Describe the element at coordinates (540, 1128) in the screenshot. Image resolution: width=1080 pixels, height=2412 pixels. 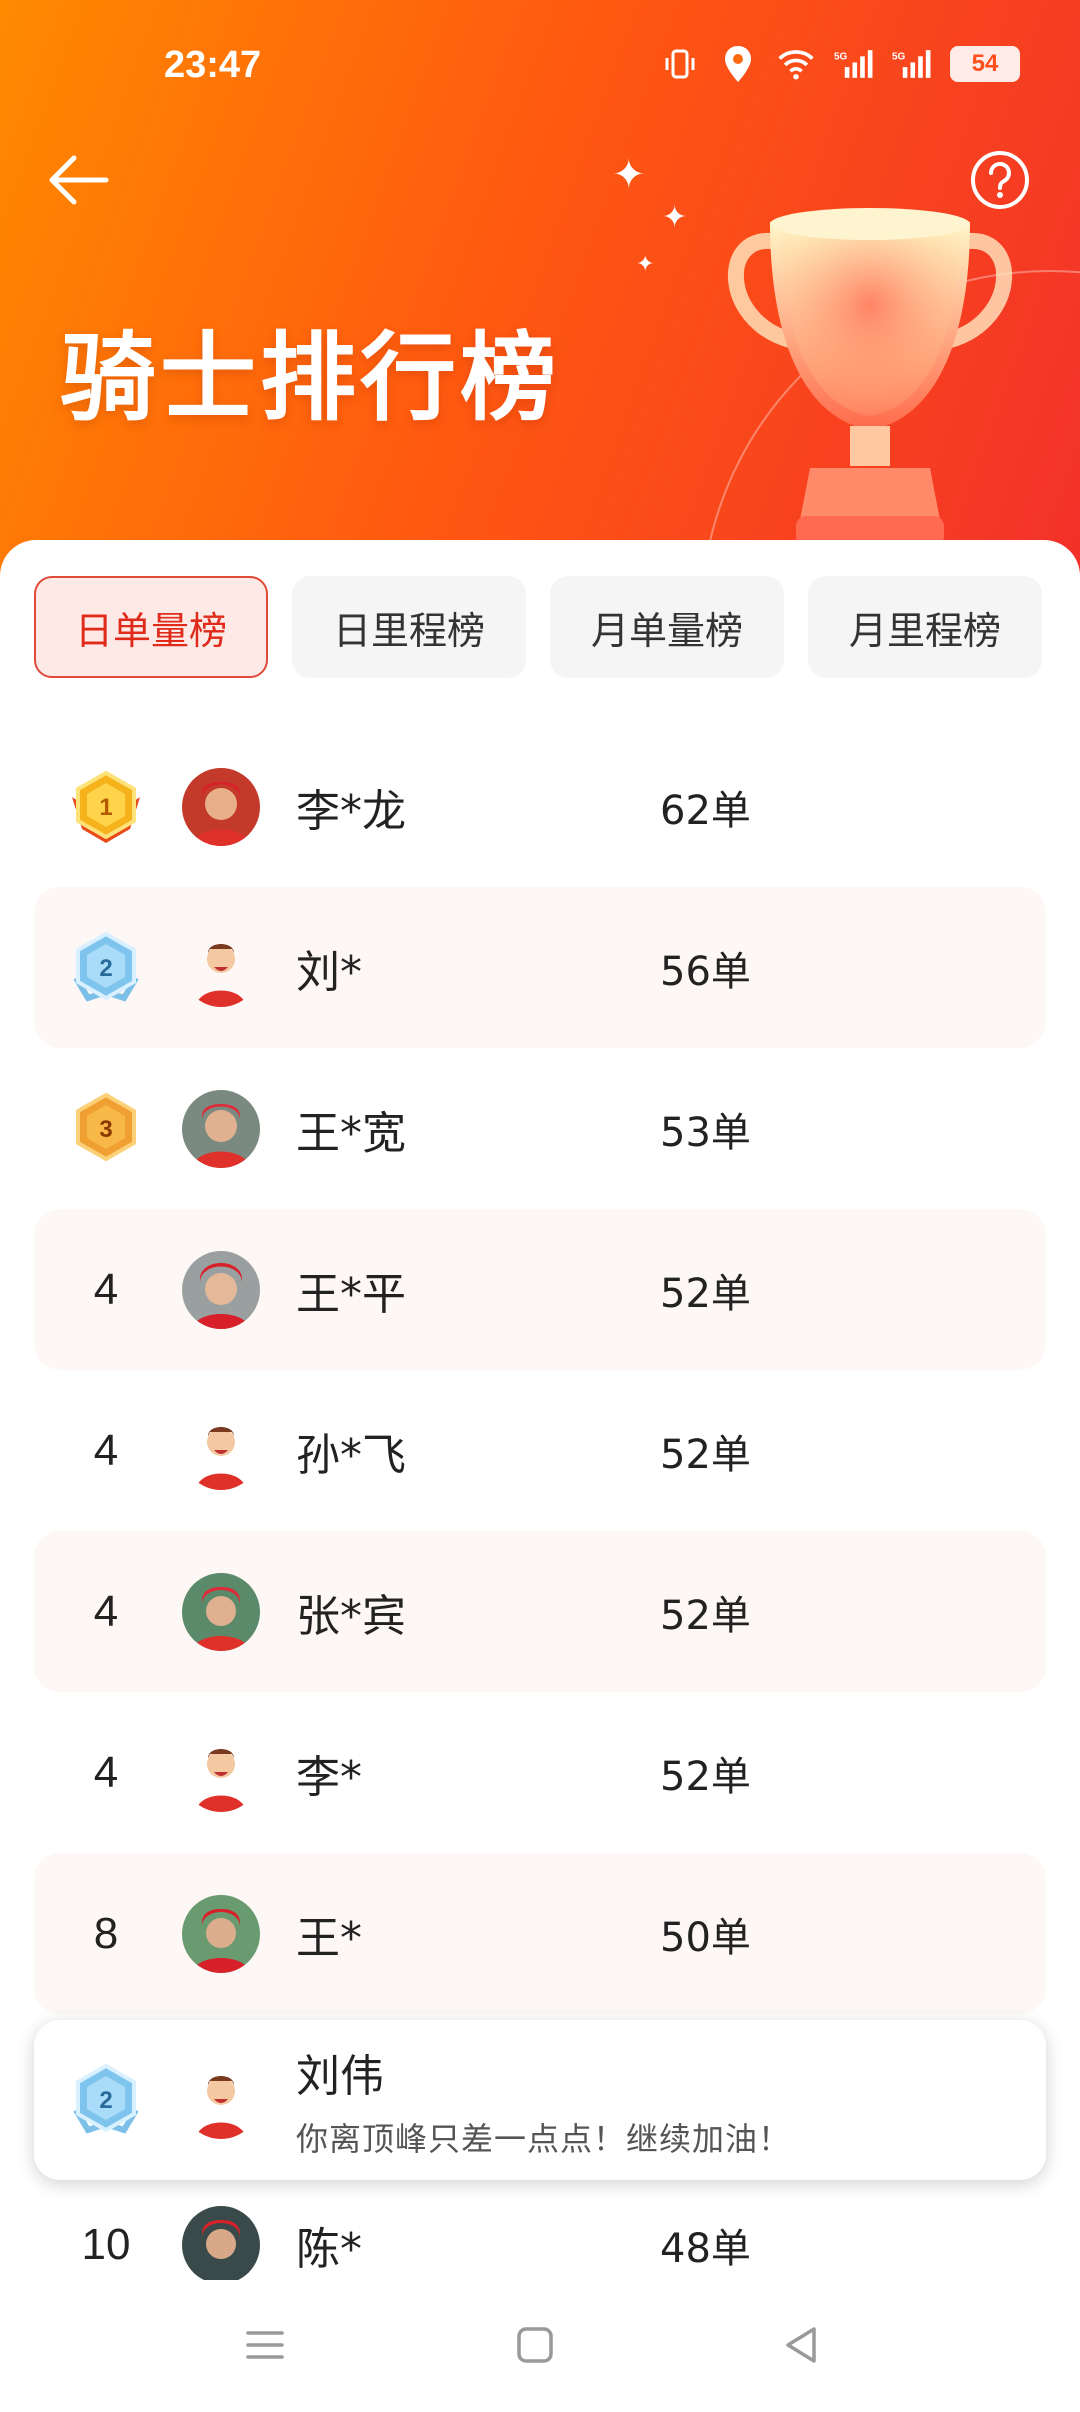
I see `ranking-row: 3 王*宽 53单` at that location.